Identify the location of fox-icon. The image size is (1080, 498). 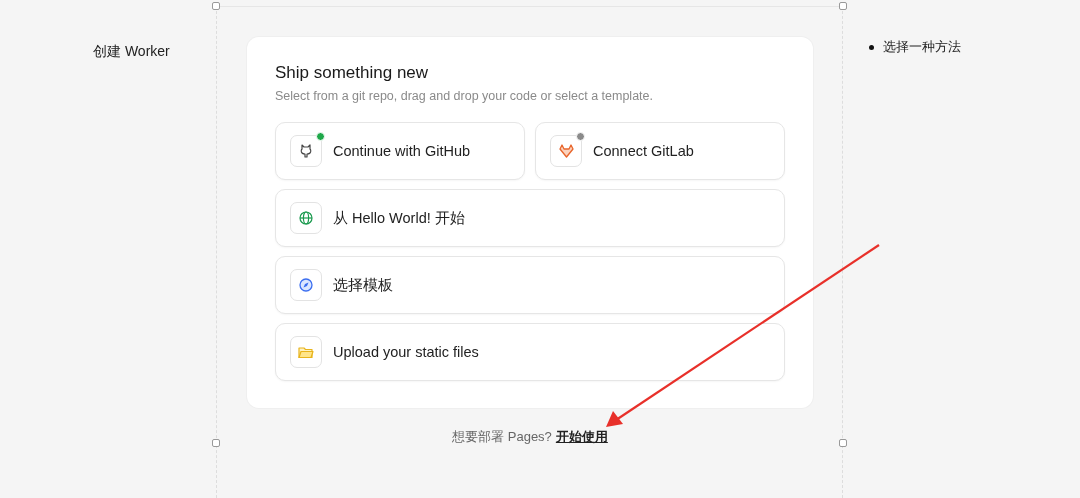
(566, 151).